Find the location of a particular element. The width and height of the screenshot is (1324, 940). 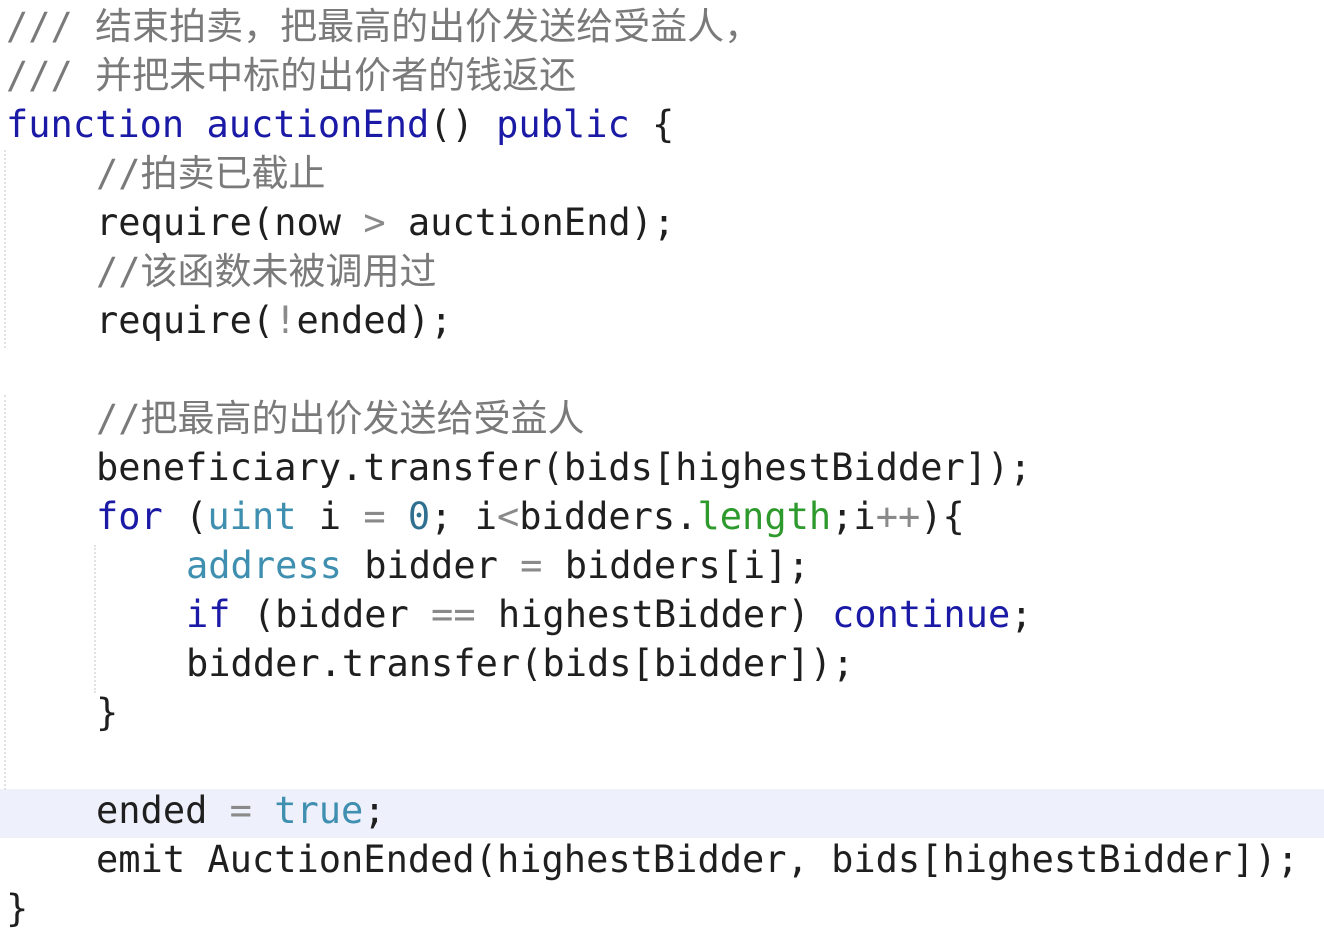

code-token-type: uint is located at coordinates (252, 516).